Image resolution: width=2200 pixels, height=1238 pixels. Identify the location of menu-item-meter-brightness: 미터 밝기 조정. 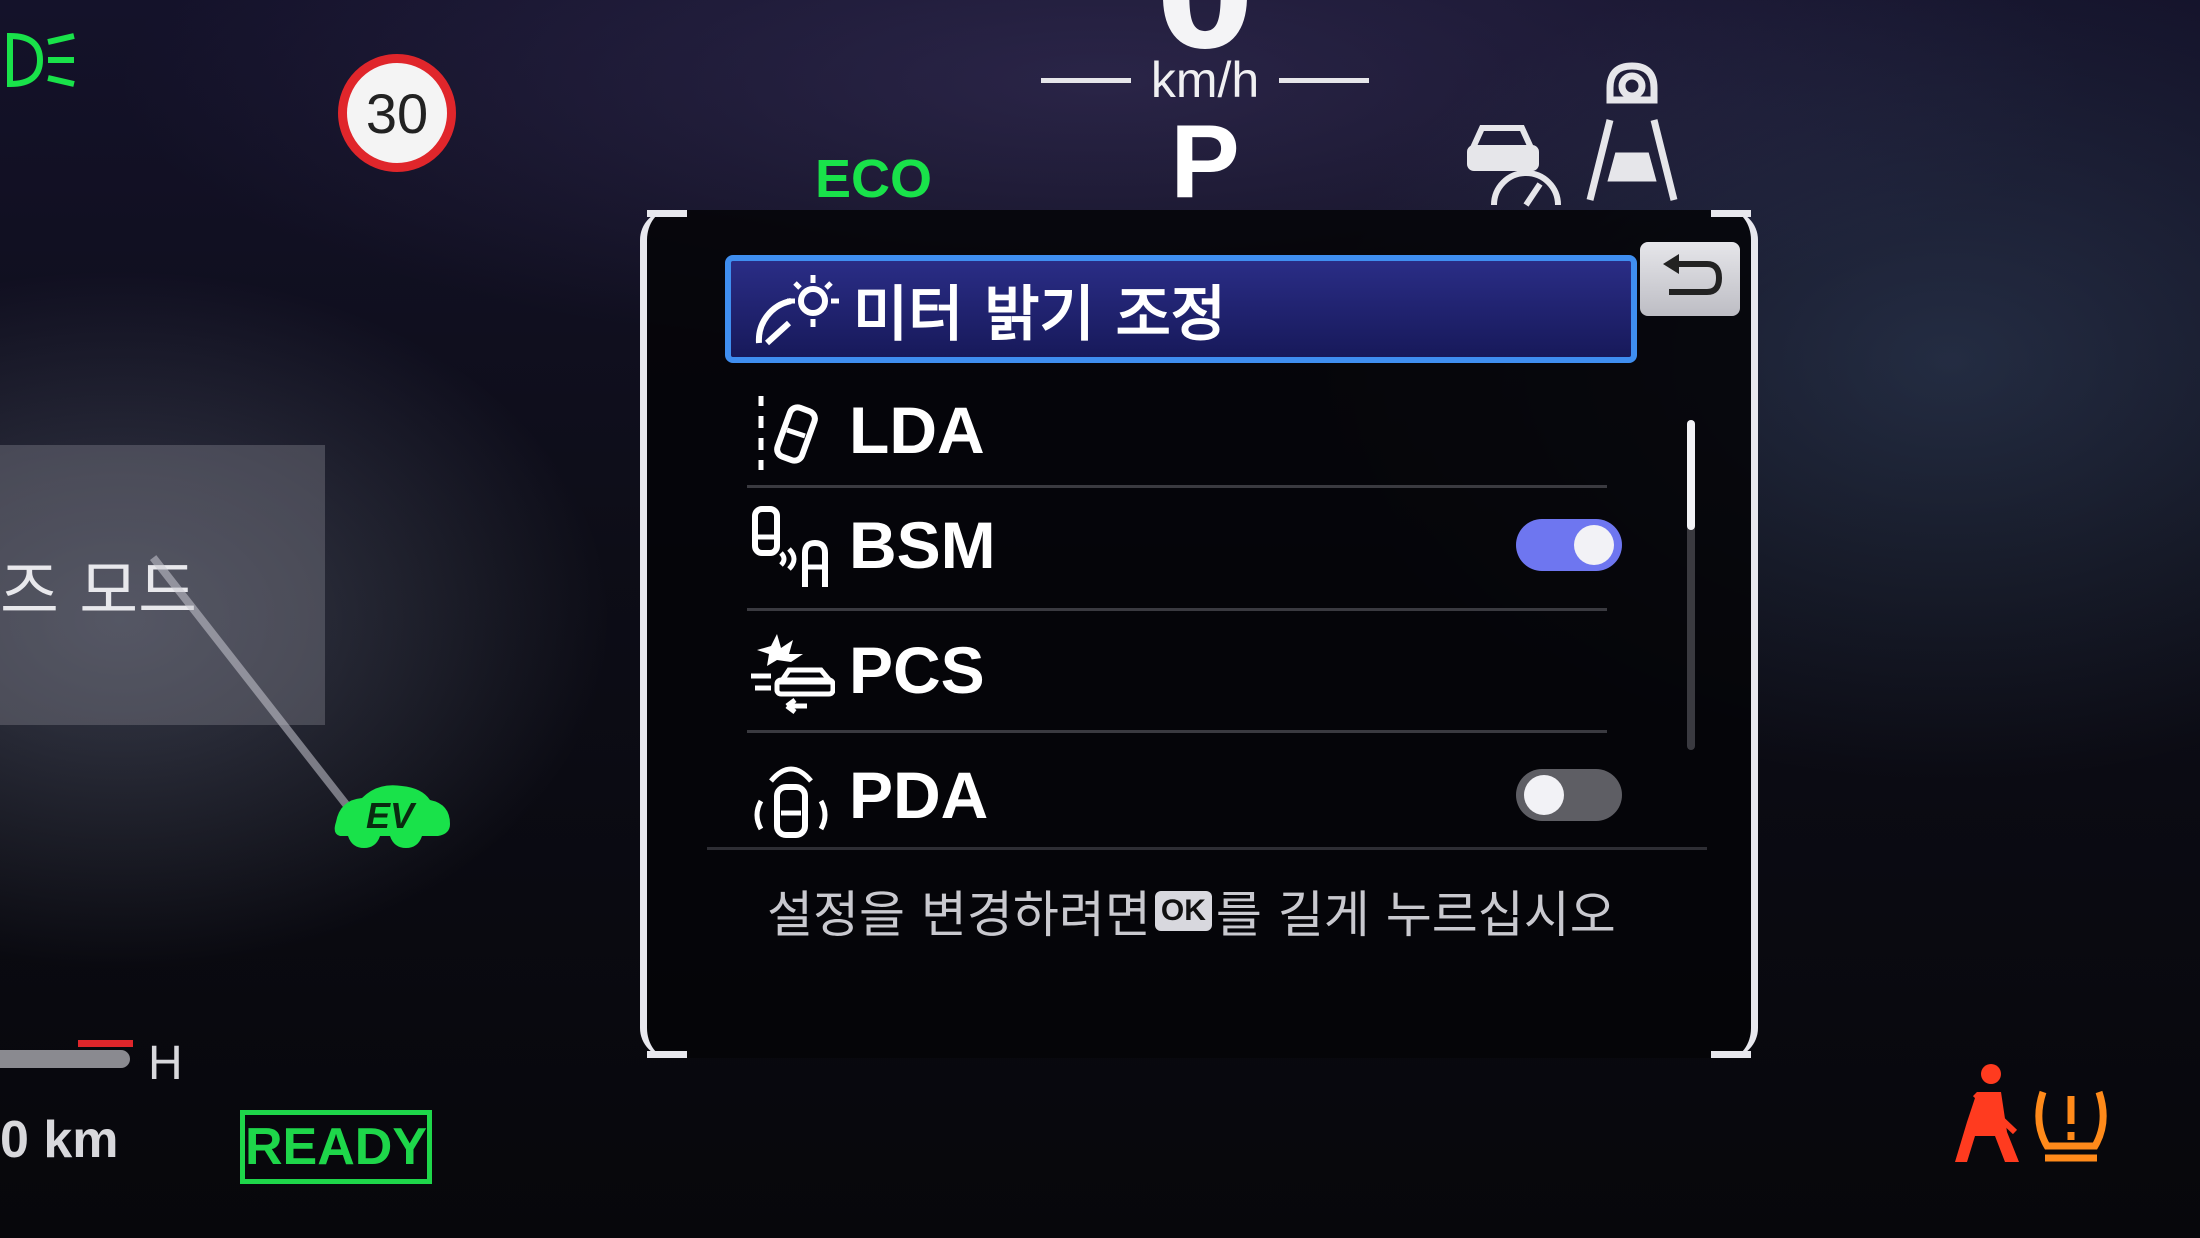
(1181, 309).